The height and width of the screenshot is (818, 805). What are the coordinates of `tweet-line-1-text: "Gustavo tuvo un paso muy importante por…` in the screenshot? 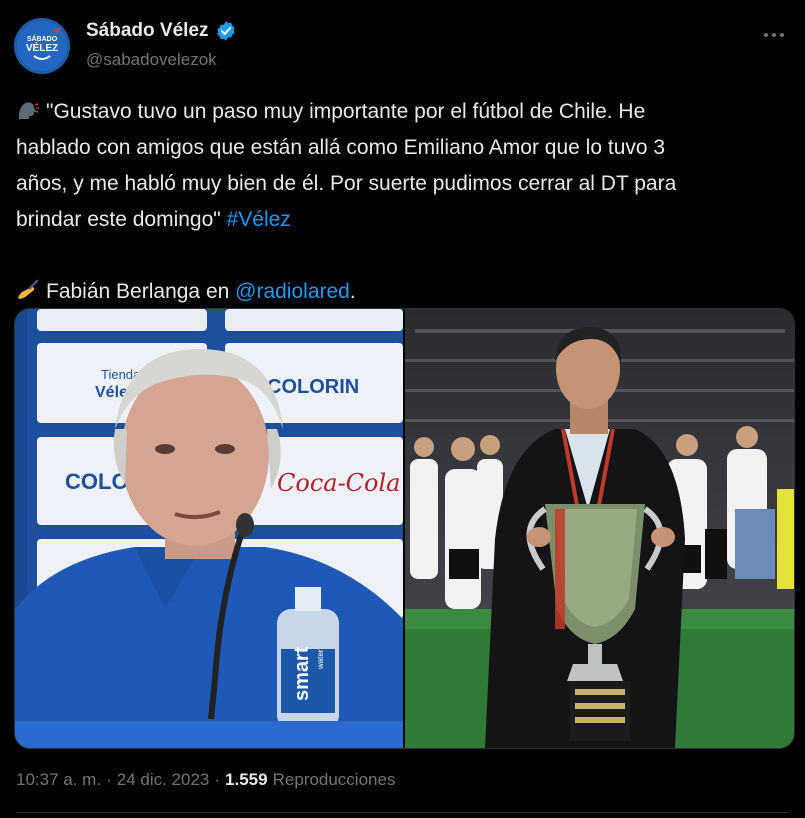 It's located at (346, 111).